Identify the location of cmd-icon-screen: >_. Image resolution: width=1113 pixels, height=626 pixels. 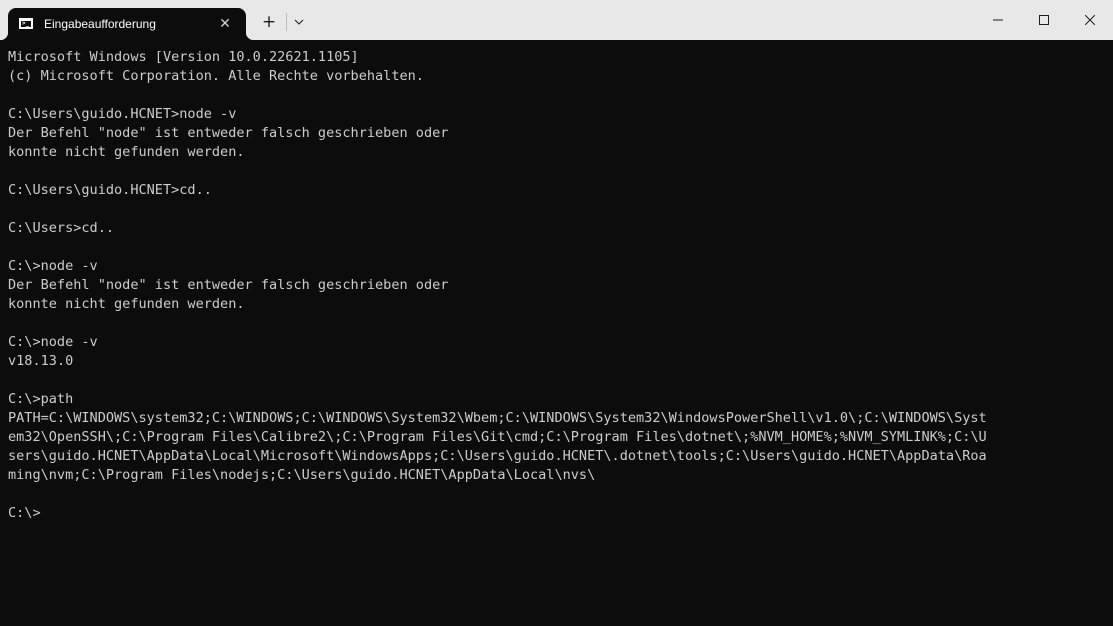
(26, 23).